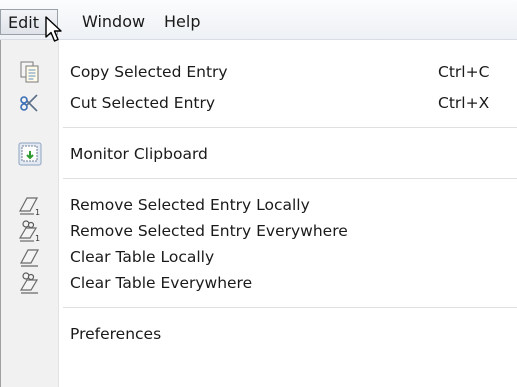 The width and height of the screenshot is (517, 387). Describe the element at coordinates (29, 72) in the screenshot. I see `copy-icon` at that location.